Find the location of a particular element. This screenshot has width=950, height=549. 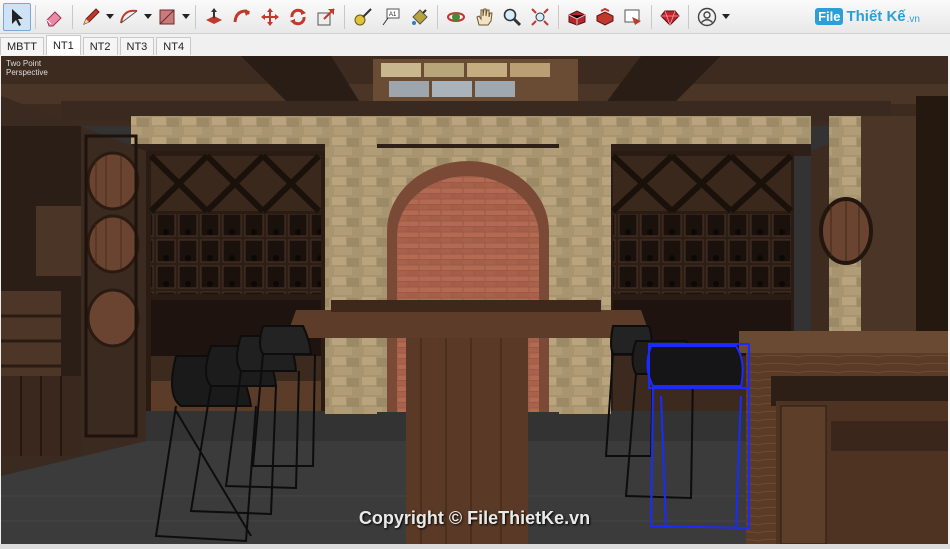

paint-bucket-icon is located at coordinates (420, 16).